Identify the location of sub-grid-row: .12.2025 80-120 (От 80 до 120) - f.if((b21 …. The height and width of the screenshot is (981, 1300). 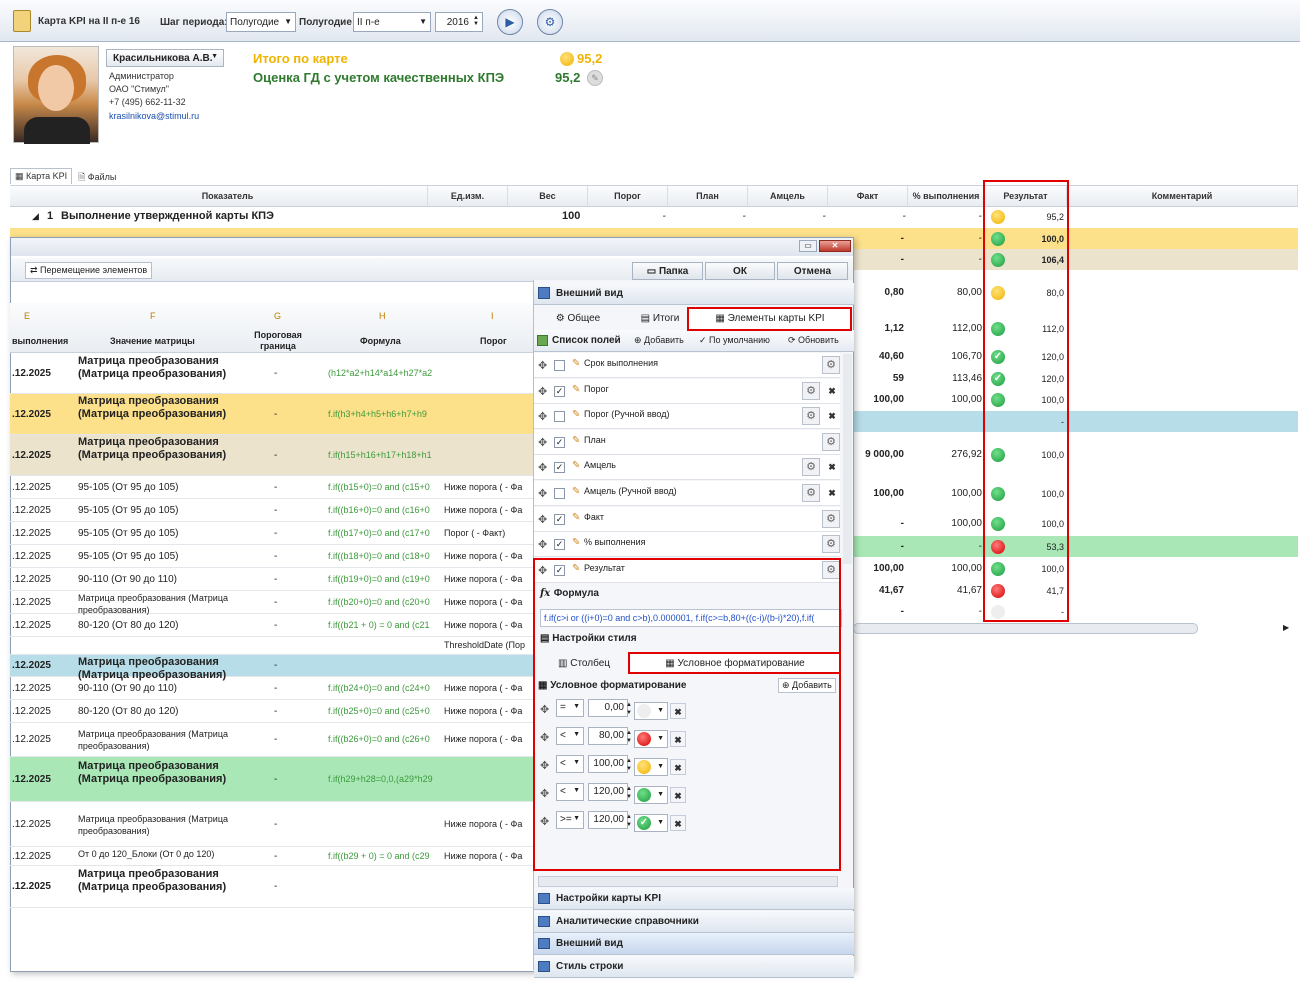
(271, 625).